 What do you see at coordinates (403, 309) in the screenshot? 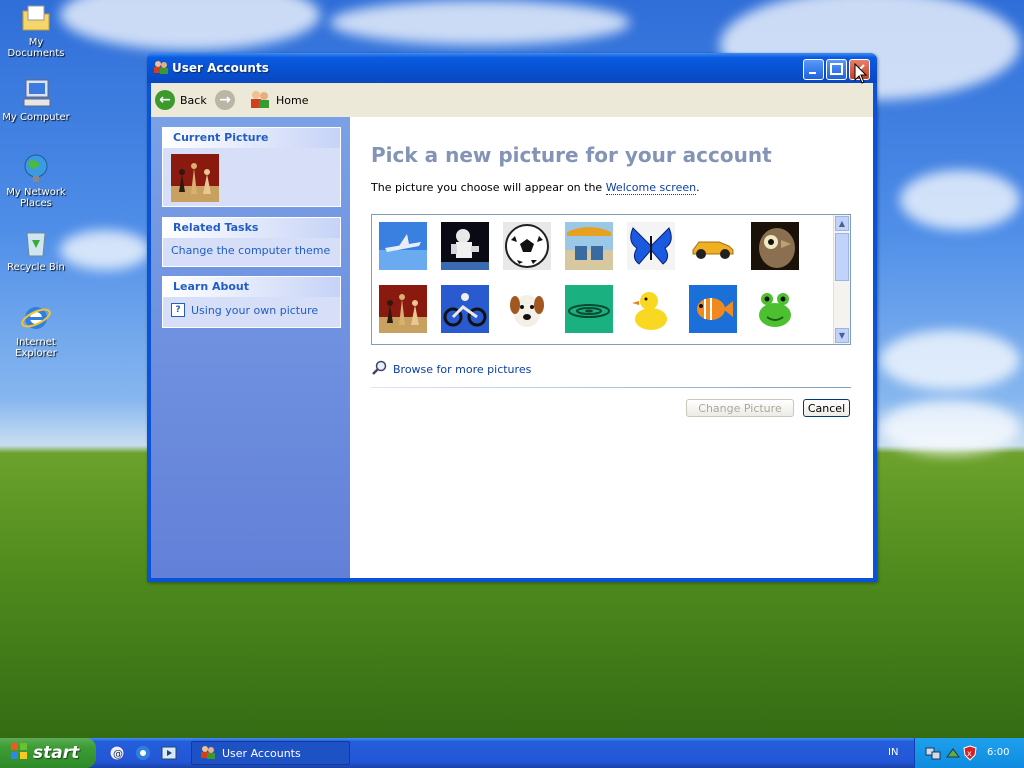
I see `picture-chess` at bounding box center [403, 309].